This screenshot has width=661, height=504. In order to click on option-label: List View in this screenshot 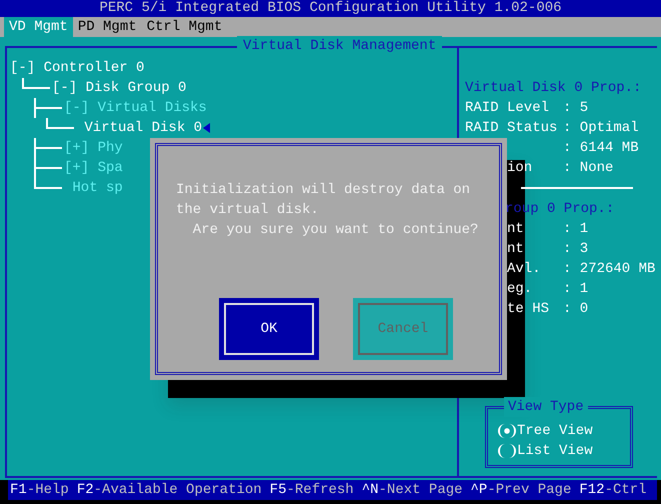, I will do `click(555, 451)`.